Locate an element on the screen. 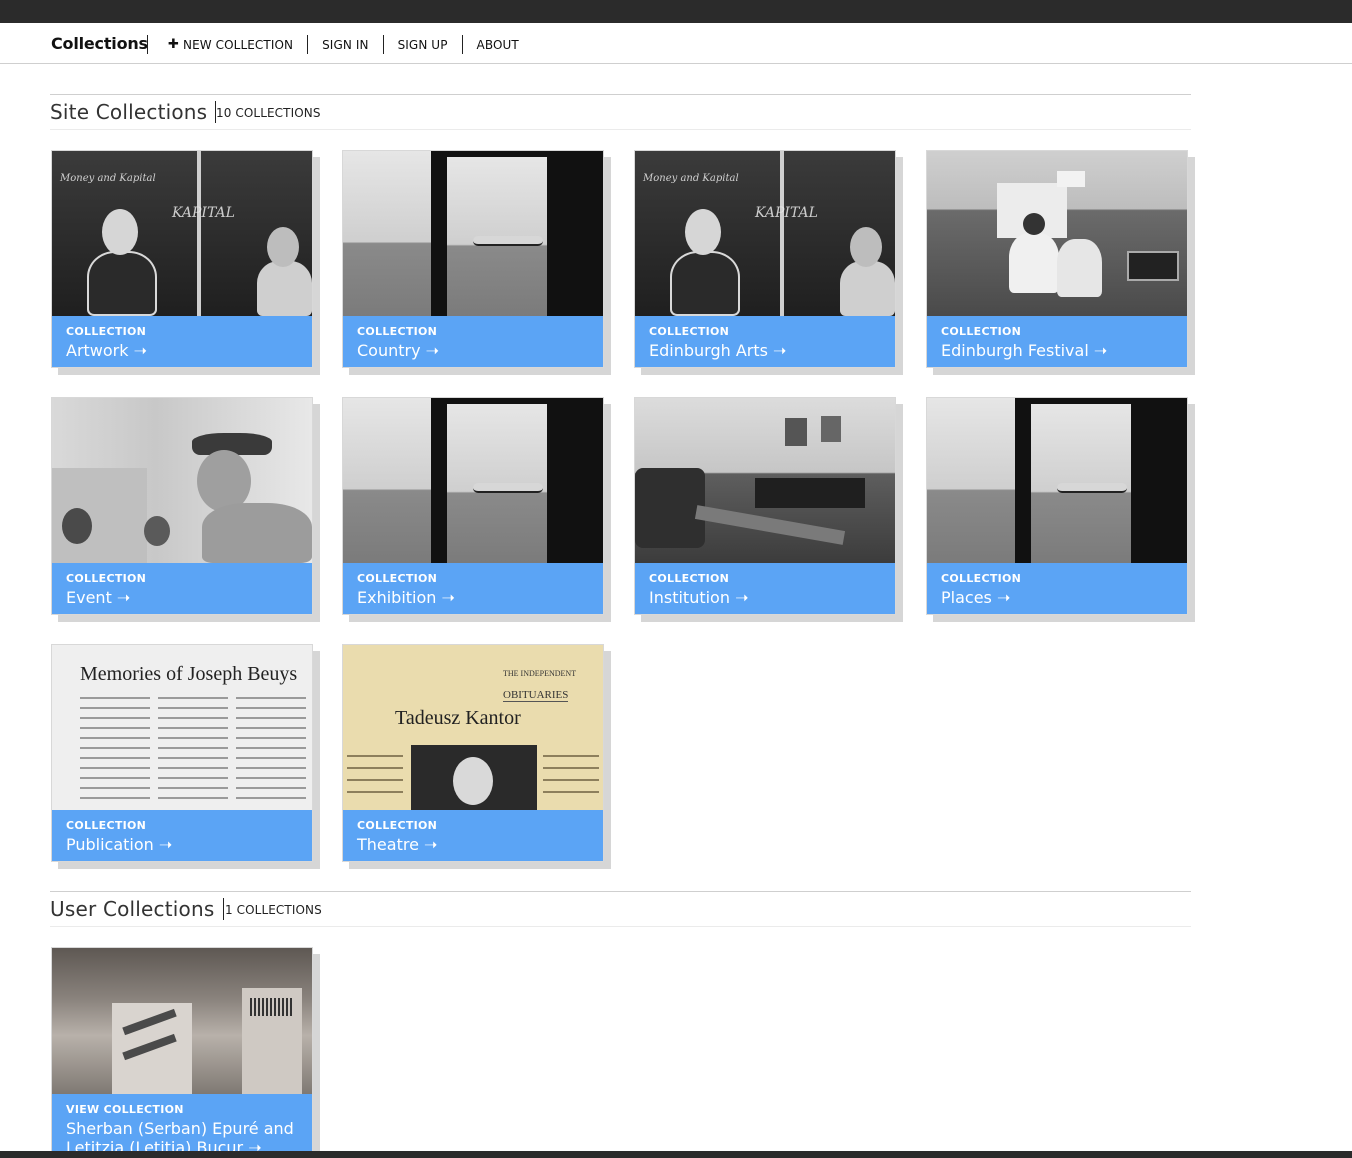 The width and height of the screenshot is (1352, 1158). collection-card-country: COLLECTION Country ➝ is located at coordinates (473, 259).